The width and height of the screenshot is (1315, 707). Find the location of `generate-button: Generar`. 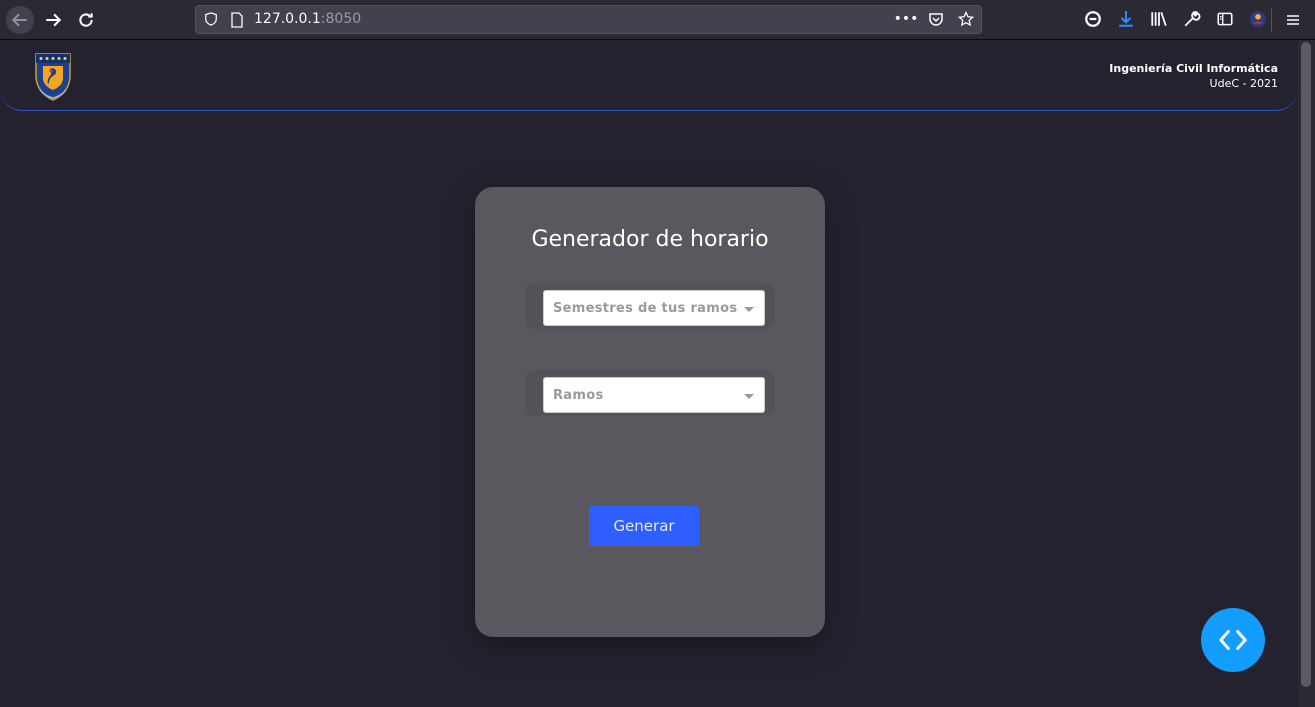

generate-button: Generar is located at coordinates (644, 526).